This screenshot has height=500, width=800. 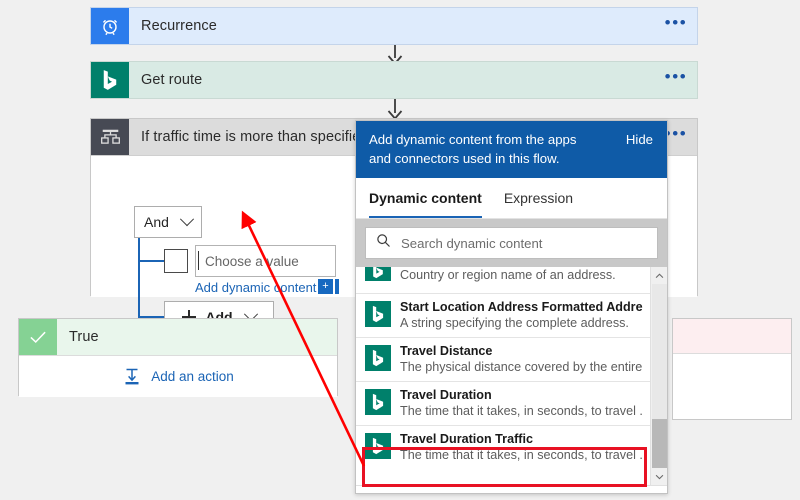 I want to click on list-scrollbar, so click(x=658, y=376).